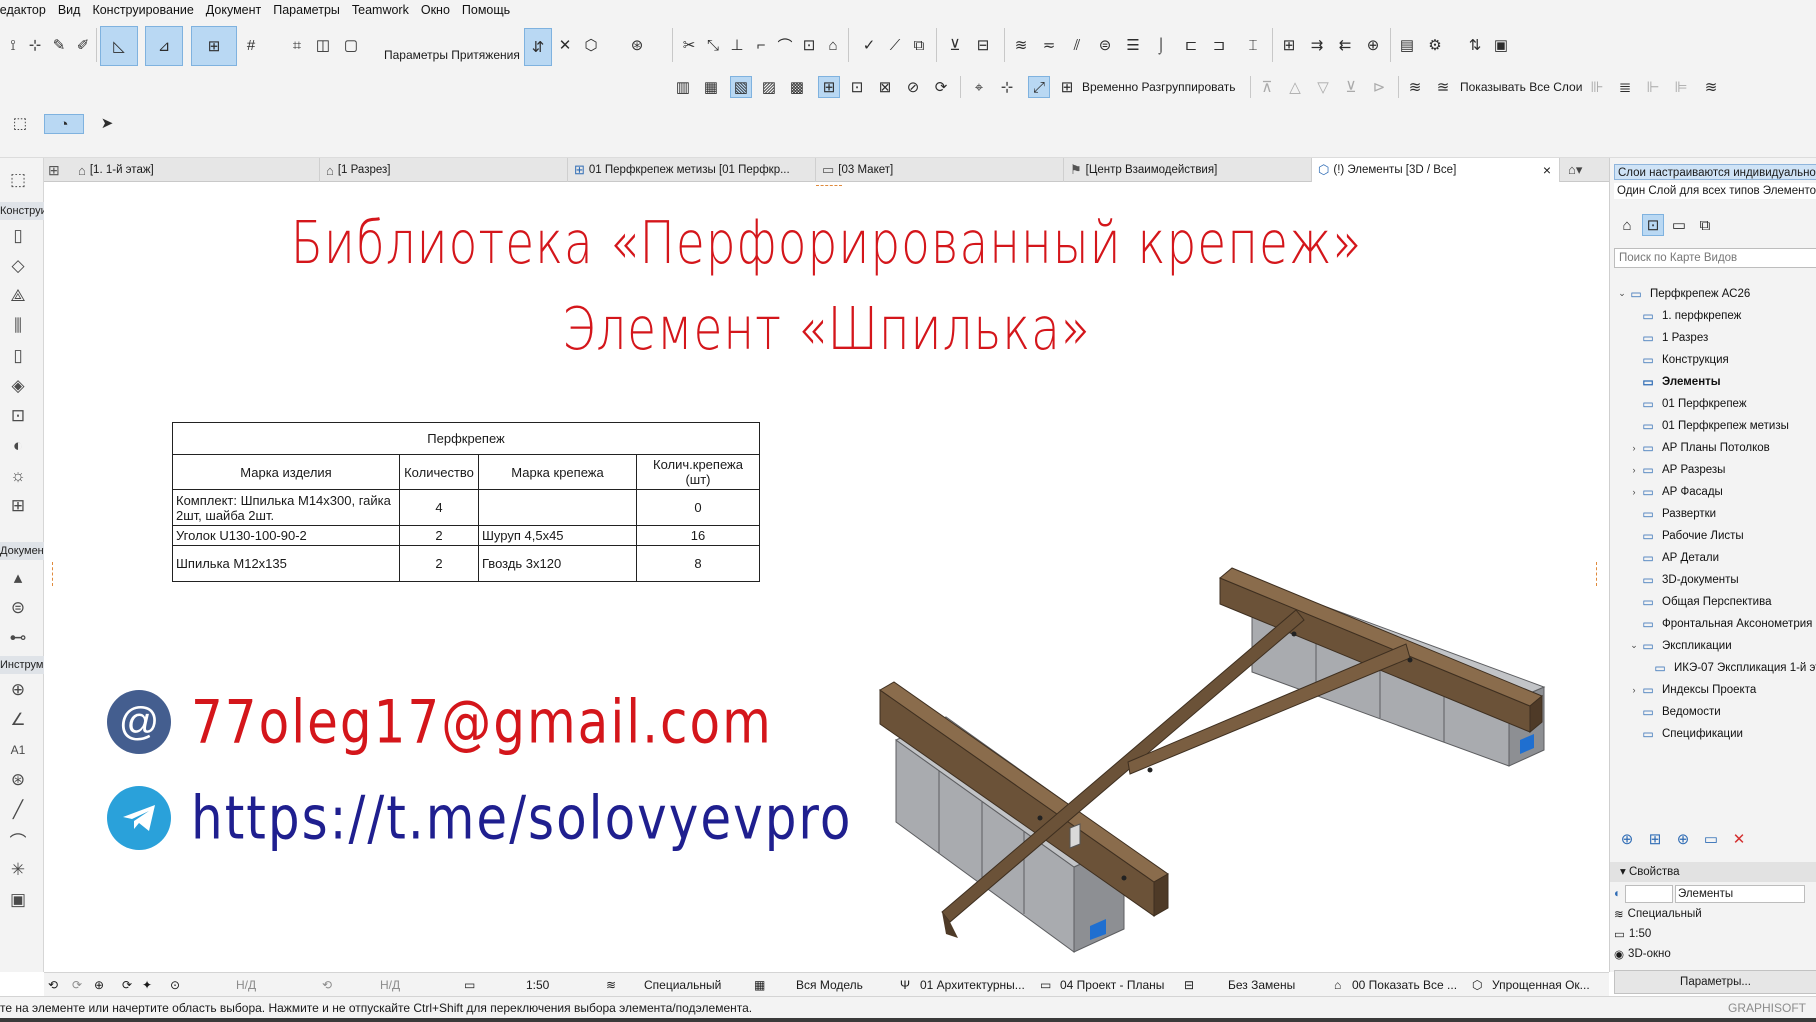  I want to click on marquee-tool-icon: ⬚, so click(18, 180).